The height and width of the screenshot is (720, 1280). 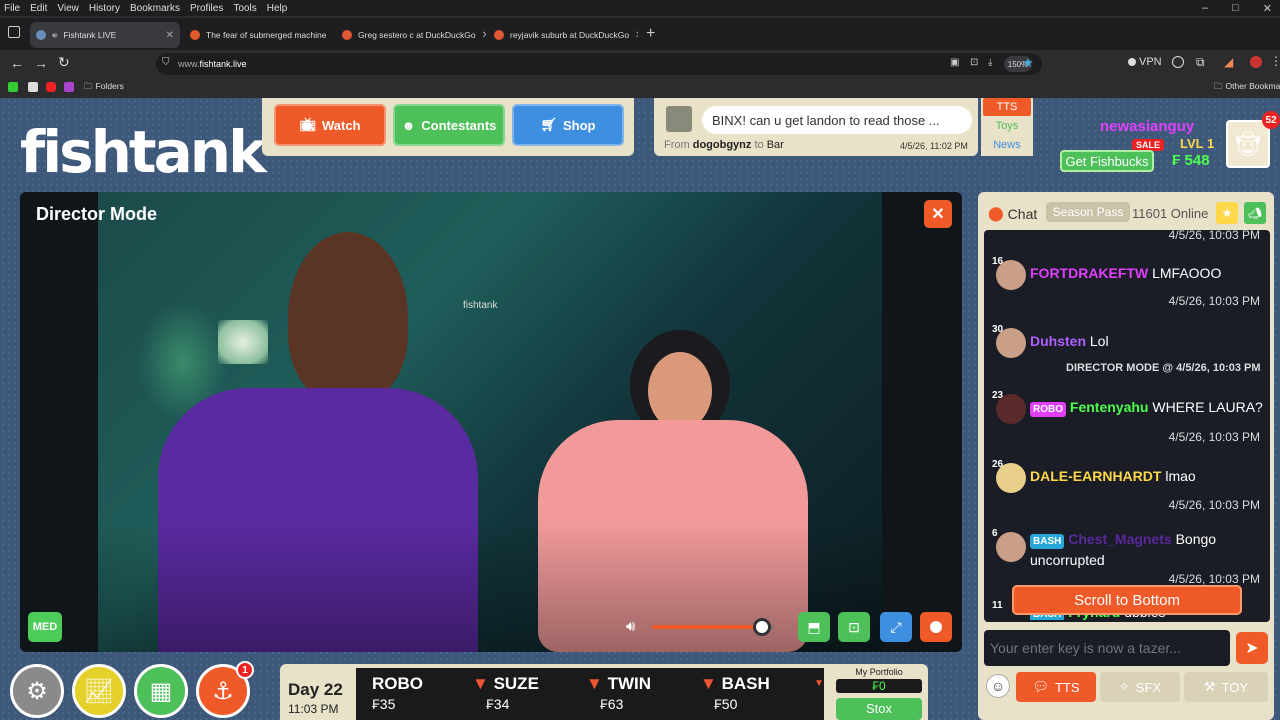 I want to click on menu-icon: ⋮, so click(x=1275, y=61).